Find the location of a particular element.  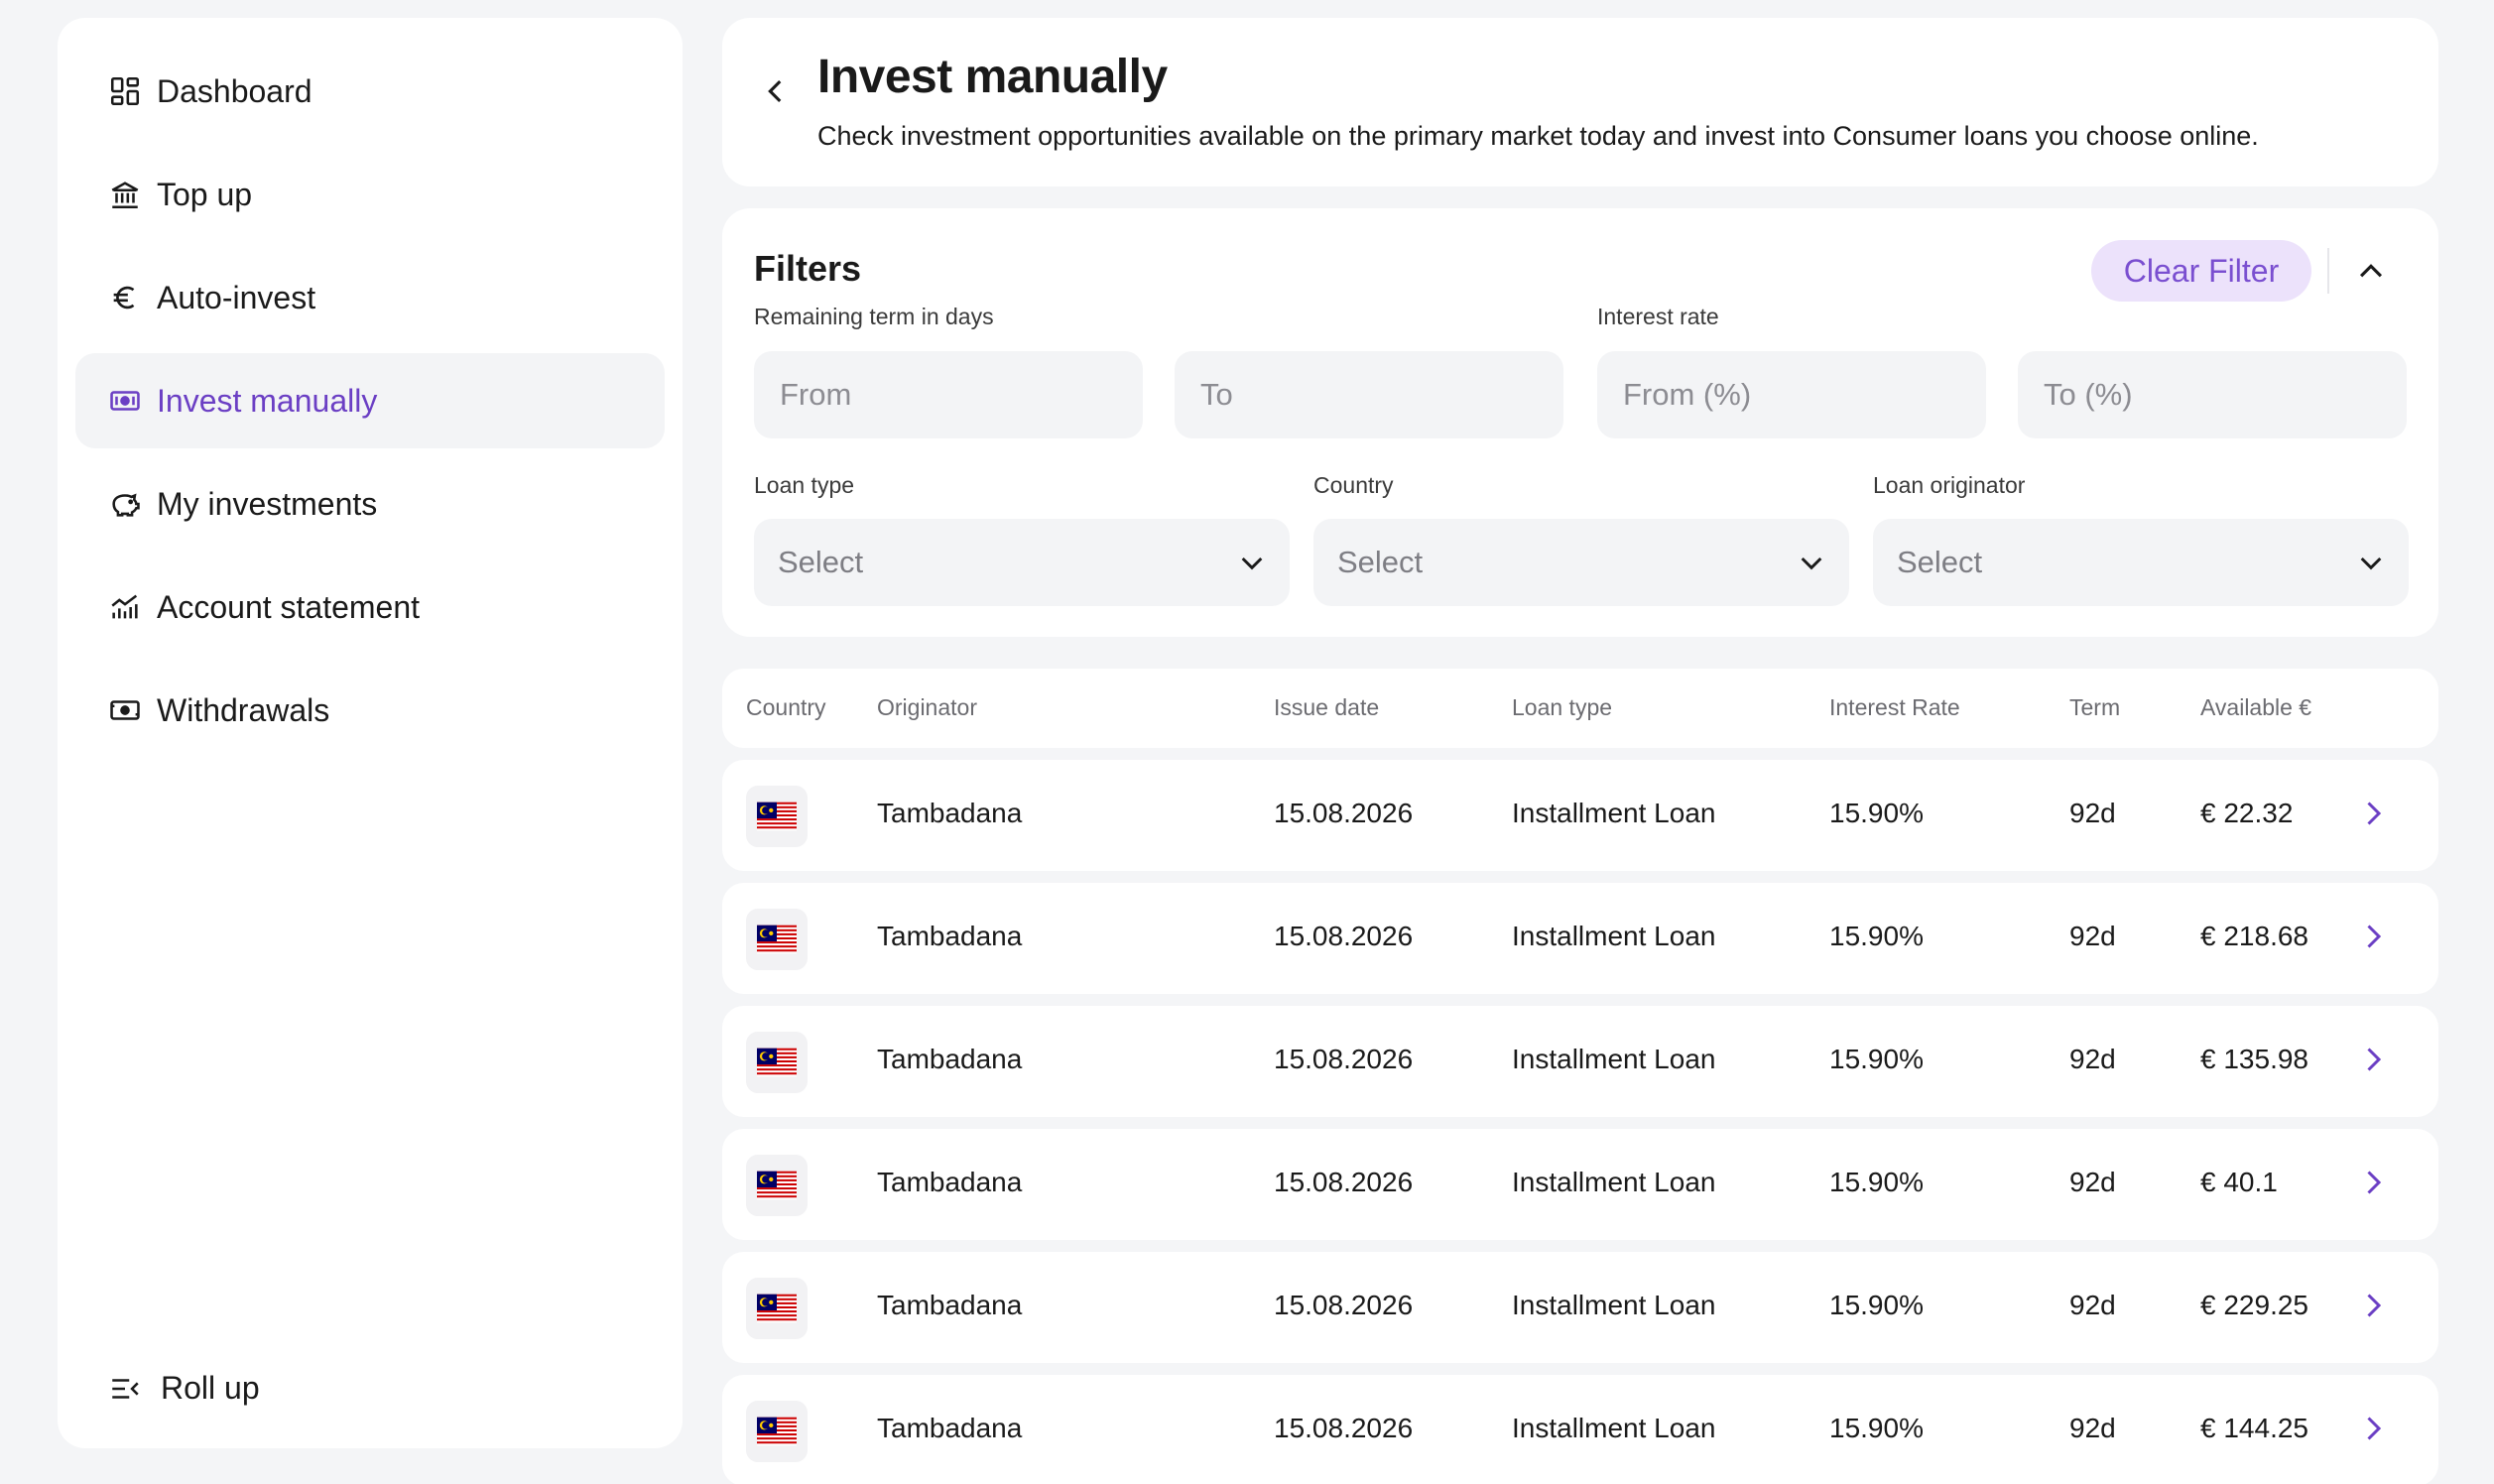

sidebar-item-label: Account statement is located at coordinates (289, 606).